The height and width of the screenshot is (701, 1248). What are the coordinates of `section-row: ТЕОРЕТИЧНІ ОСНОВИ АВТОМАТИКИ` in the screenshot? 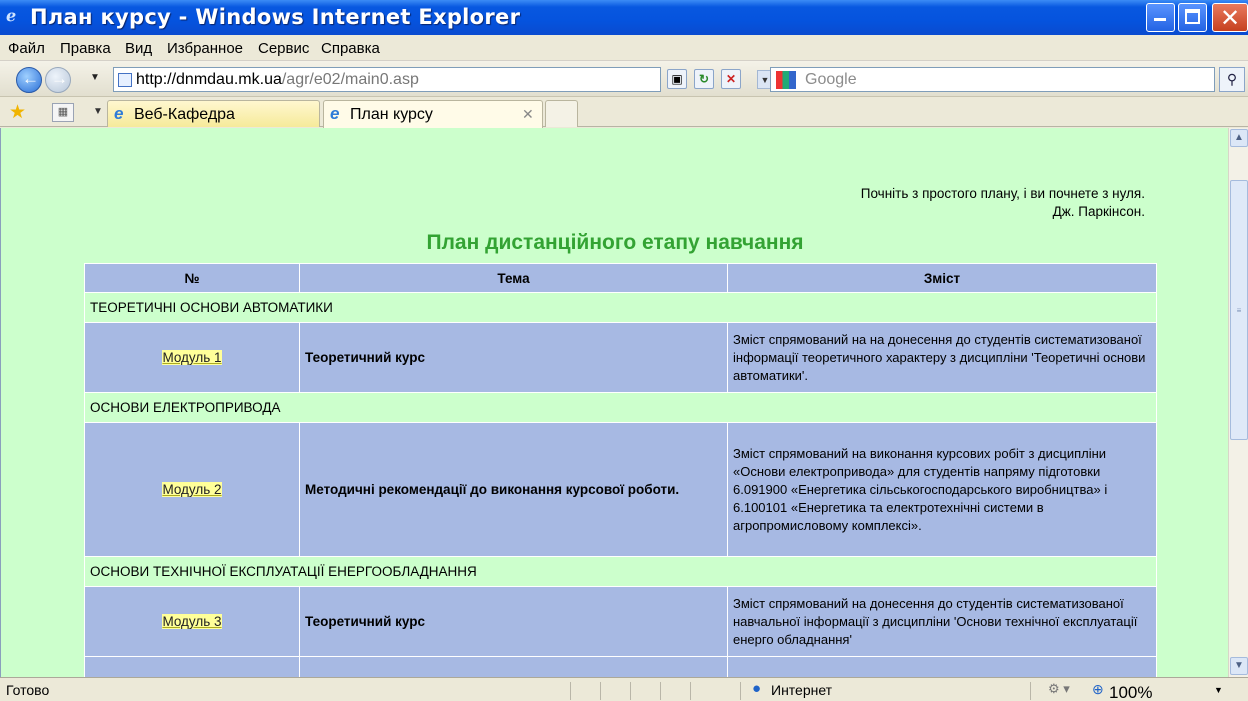 It's located at (620, 307).